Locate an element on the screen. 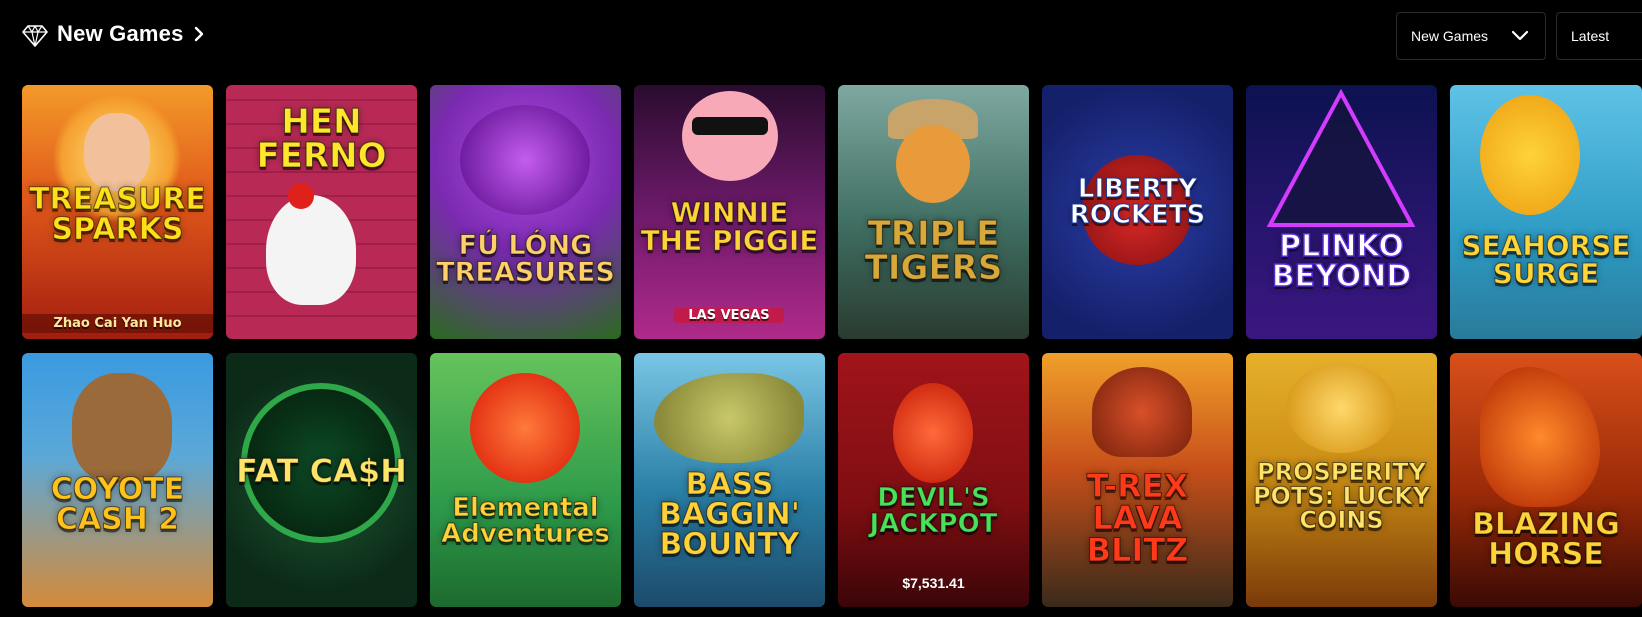 The image size is (1642, 617). game-title: TREASURE SPARKS is located at coordinates (118, 214).